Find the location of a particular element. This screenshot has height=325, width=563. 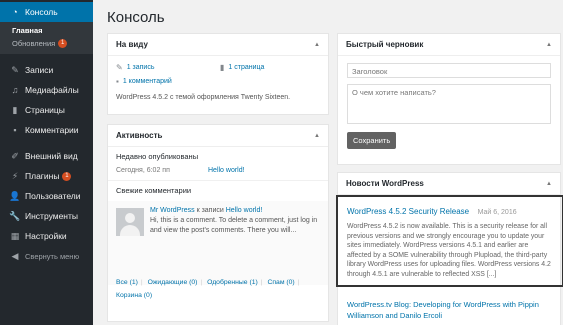

updates-count-badge: 1 is located at coordinates (63, 43).